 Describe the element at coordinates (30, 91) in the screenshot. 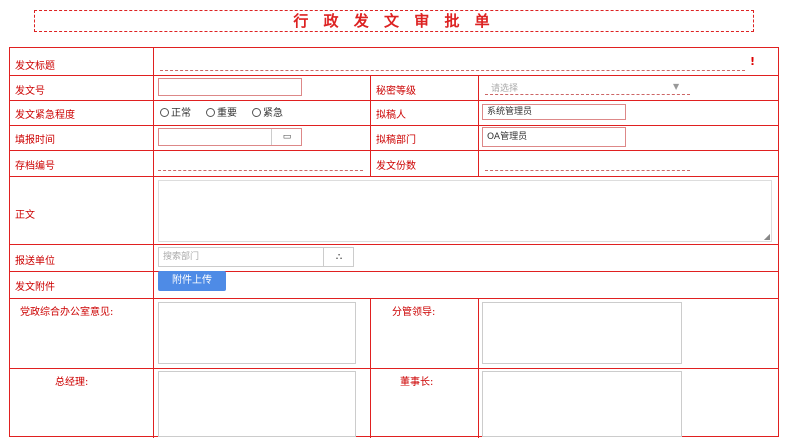

I see `doc-no-label: 发文号` at that location.